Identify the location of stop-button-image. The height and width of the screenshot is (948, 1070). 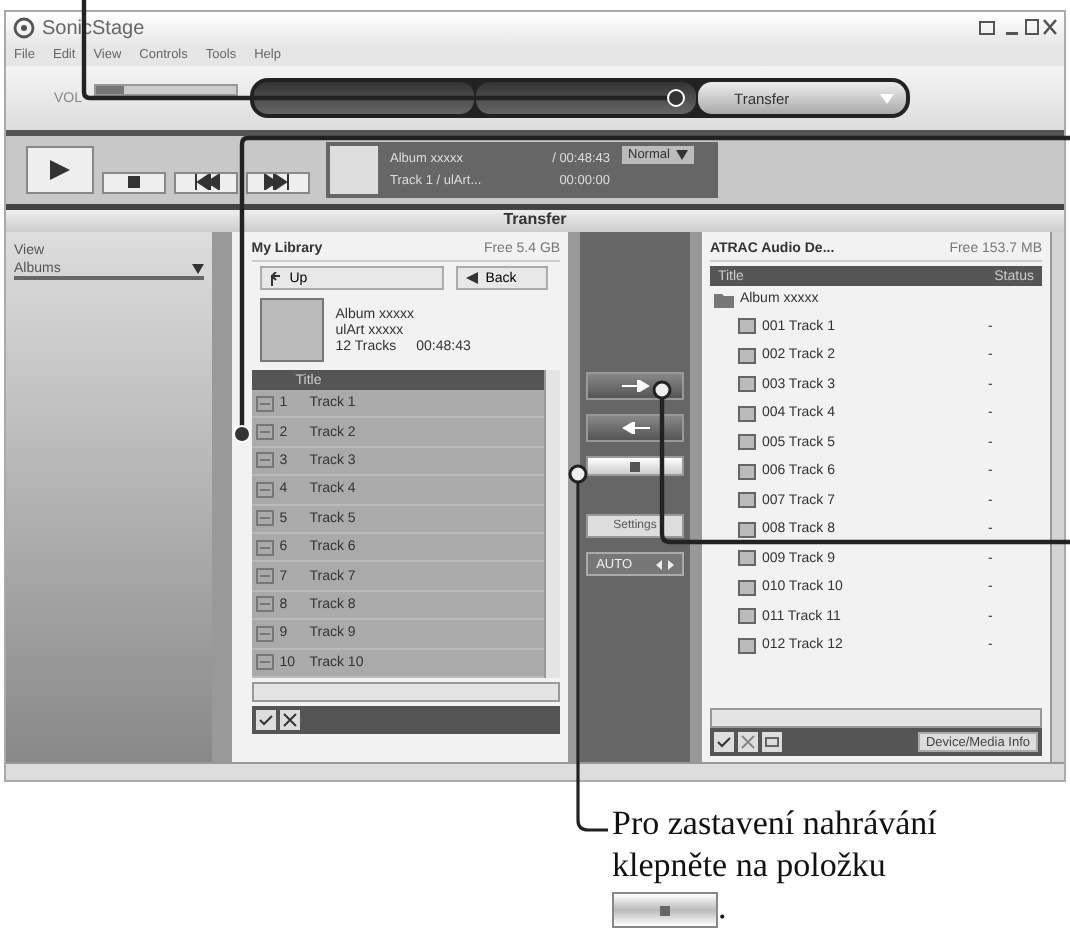
(665, 910).